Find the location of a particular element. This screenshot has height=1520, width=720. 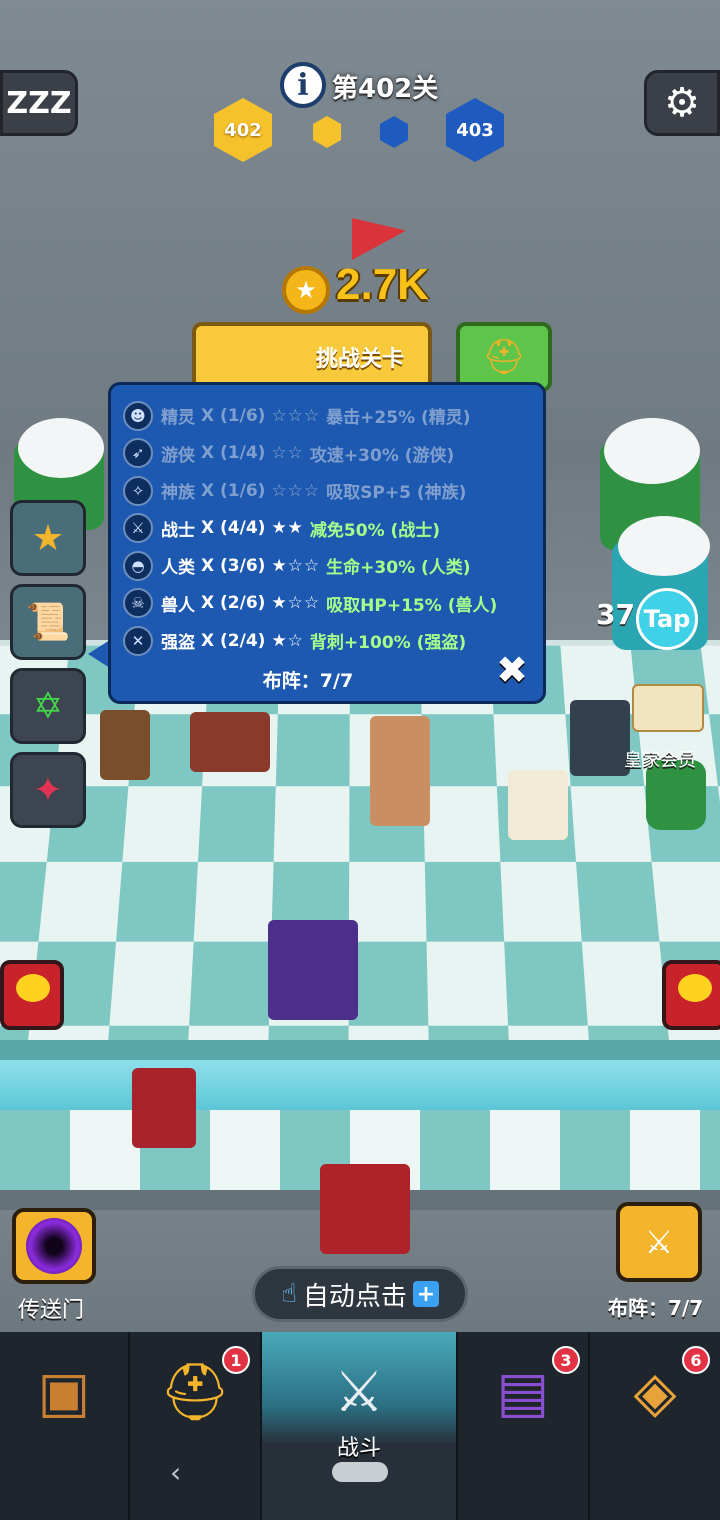

brazier-right is located at coordinates (691, 995).